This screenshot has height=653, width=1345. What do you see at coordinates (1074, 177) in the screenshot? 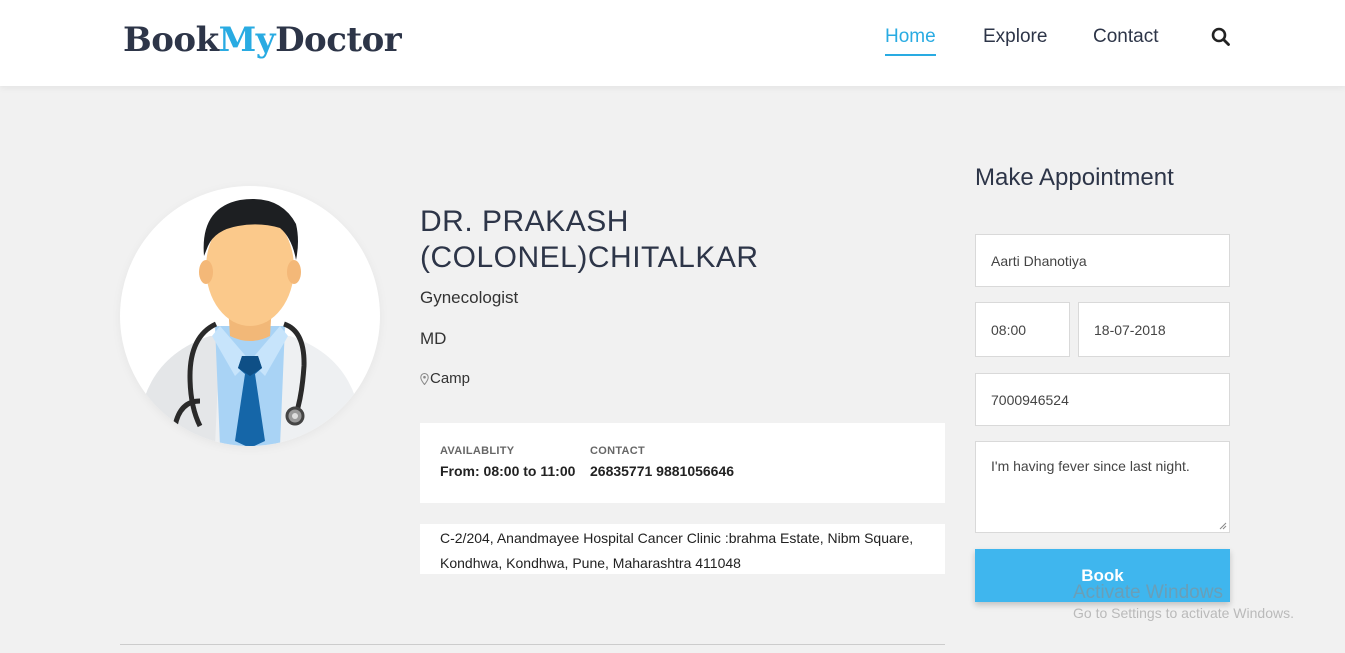
I see `appointment-title: Make Appointment` at bounding box center [1074, 177].